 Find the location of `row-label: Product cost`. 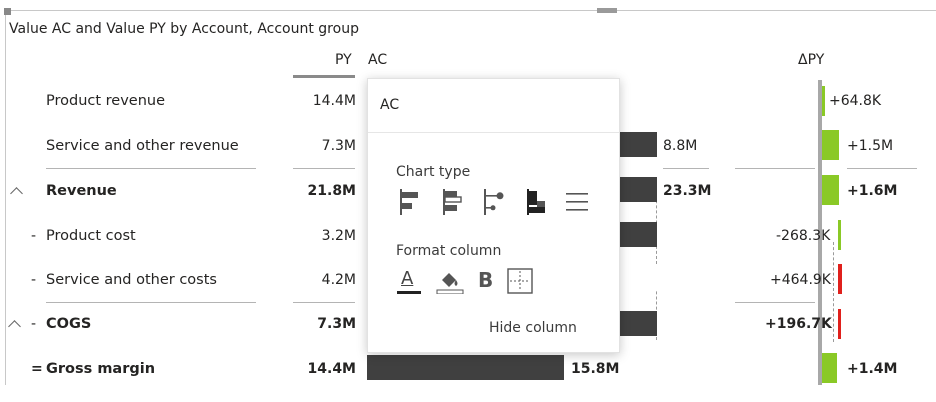

row-label: Product cost is located at coordinates (91, 236).